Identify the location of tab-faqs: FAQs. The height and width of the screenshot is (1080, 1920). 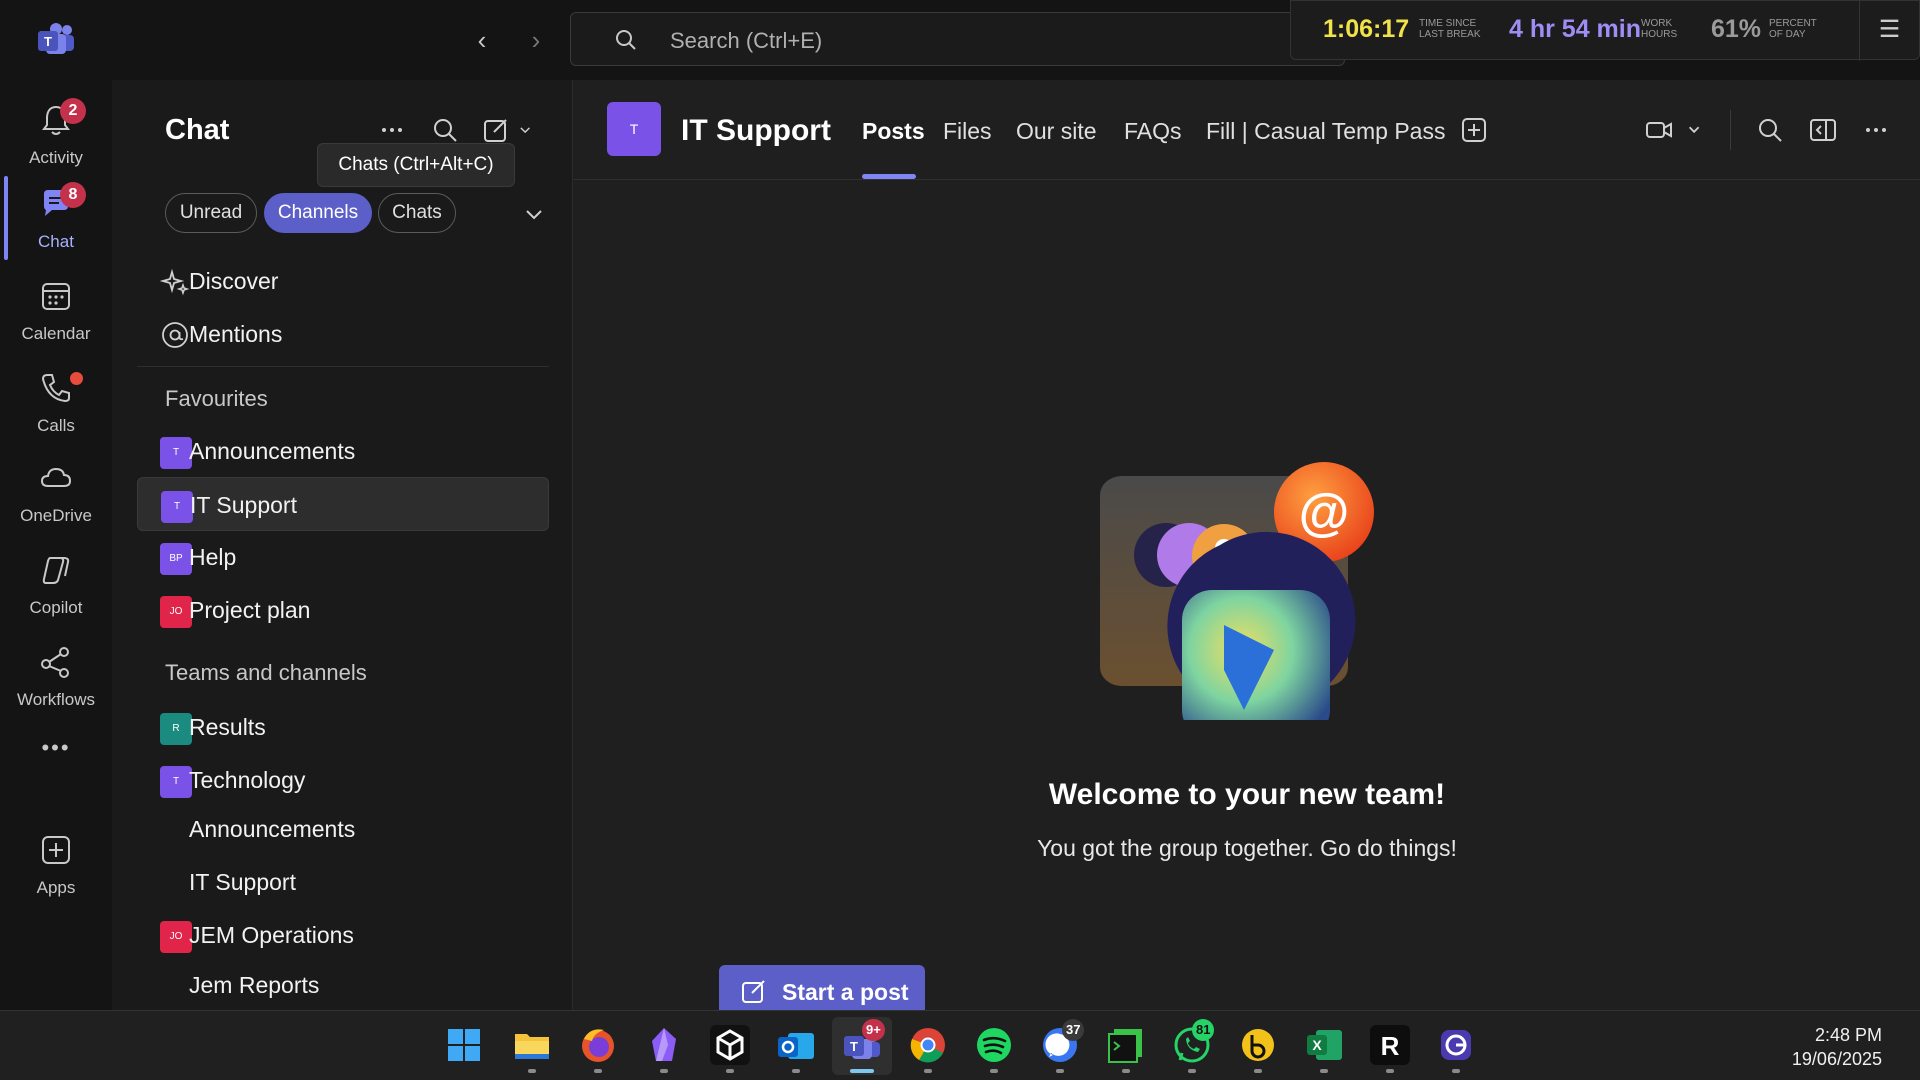
(1153, 131).